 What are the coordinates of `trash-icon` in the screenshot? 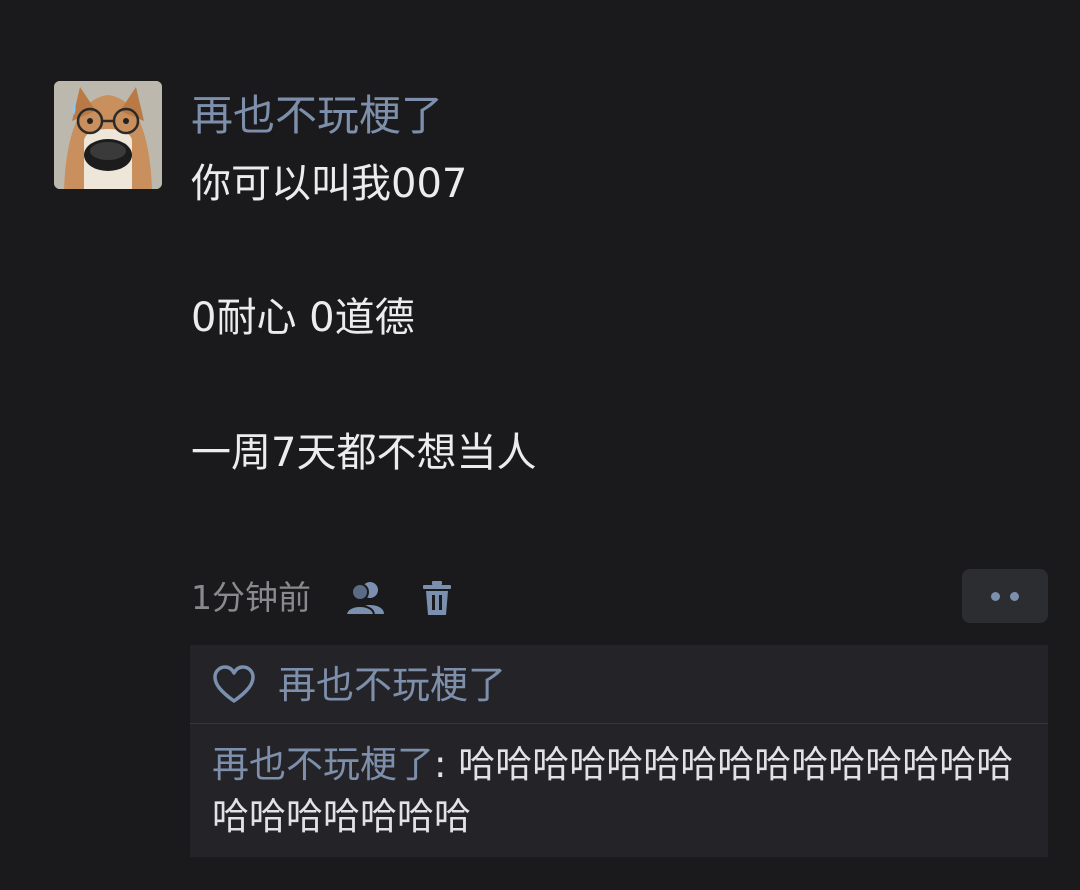 It's located at (437, 598).